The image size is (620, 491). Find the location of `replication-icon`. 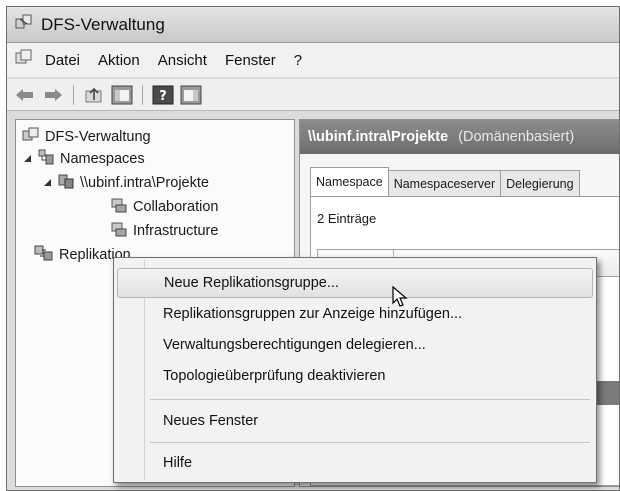

replication-icon is located at coordinates (44, 255).